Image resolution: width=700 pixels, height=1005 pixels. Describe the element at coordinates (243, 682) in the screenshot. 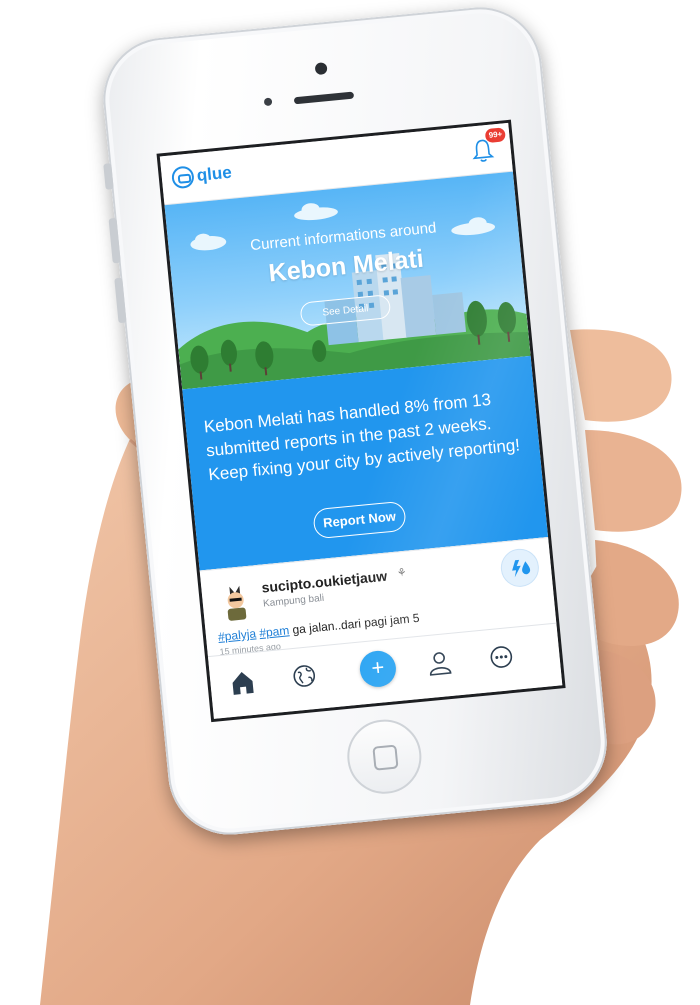

I see `home-icon` at that location.